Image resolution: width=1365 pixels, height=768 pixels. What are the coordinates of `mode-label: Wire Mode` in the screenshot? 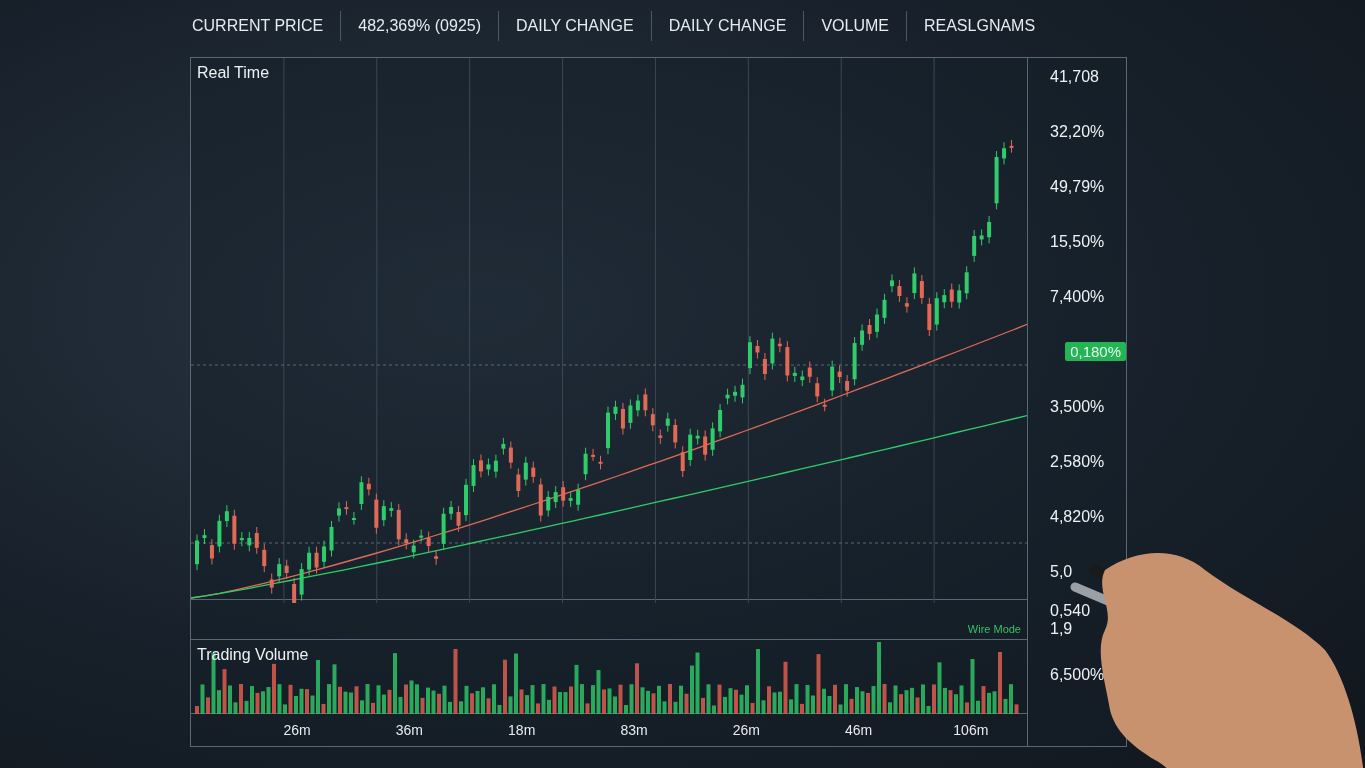 It's located at (994, 628).